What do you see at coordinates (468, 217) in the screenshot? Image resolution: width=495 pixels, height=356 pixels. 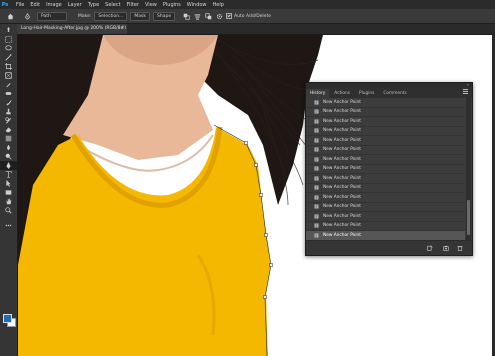 I see `history-scrollbar-thumb` at bounding box center [468, 217].